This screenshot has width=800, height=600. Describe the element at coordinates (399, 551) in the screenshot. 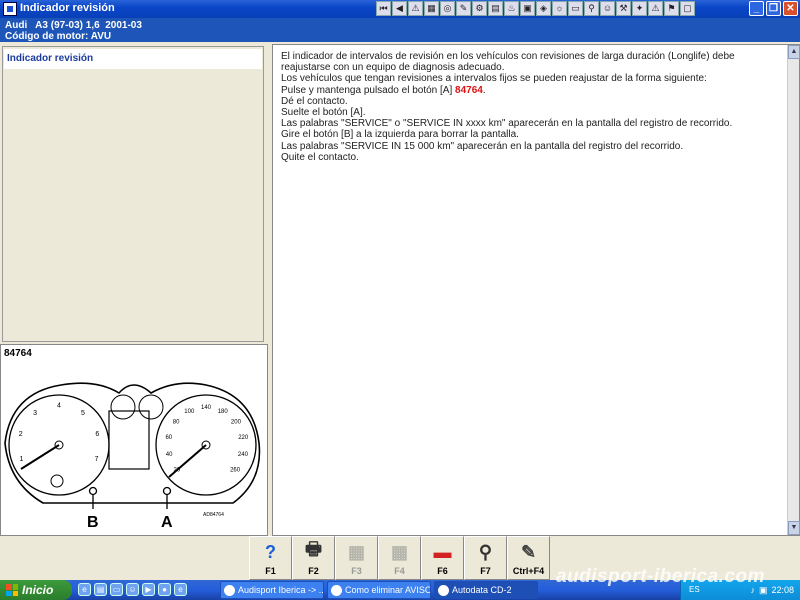

I see `f4-icon: ▦` at that location.